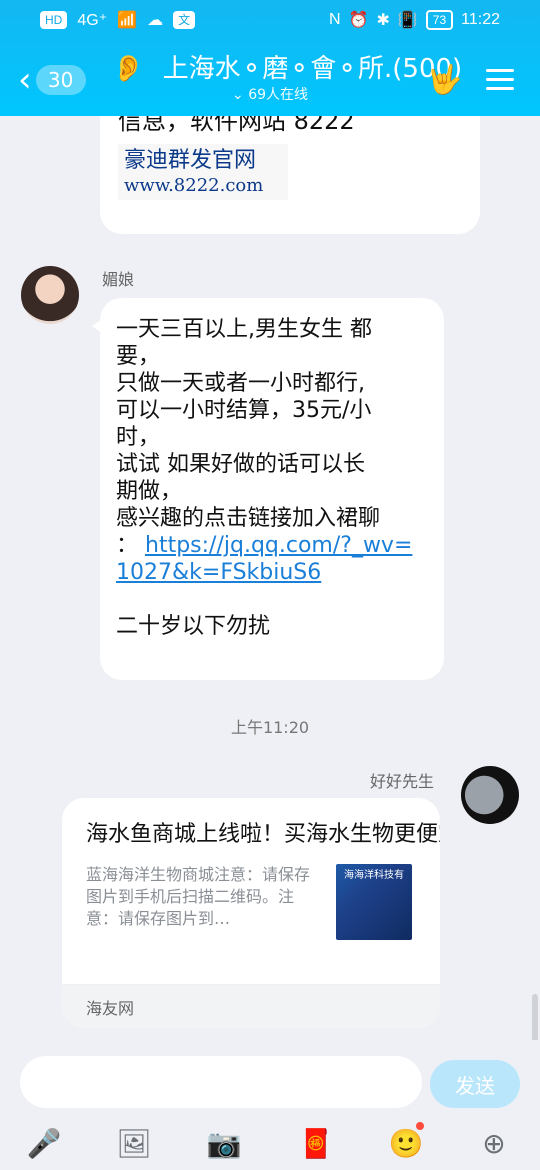  Describe the element at coordinates (312, 69) in the screenshot. I see `group-name: 上海水⚬磨⚬會⚬所.(500)` at that location.